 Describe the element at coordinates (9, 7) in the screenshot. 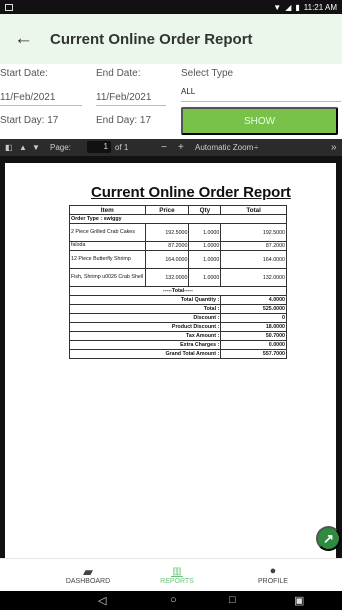

I see `notification-icon` at that location.